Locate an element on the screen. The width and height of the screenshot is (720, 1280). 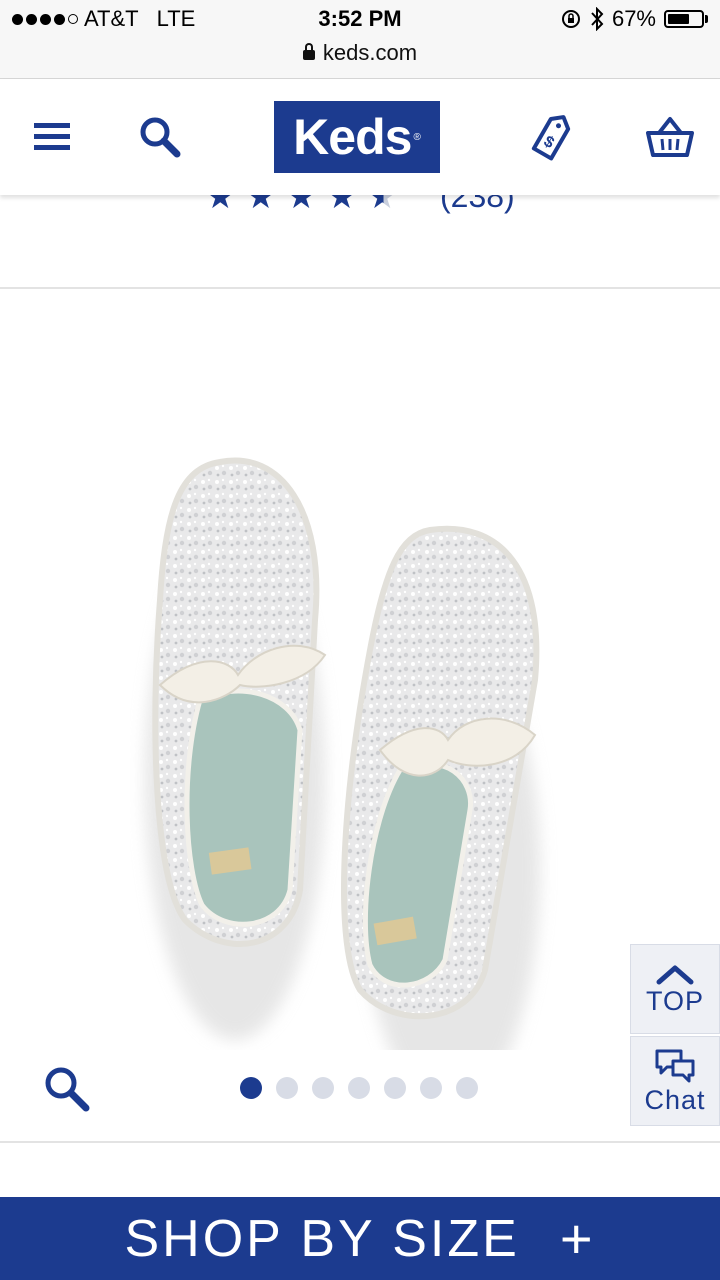
top-label: TOP is located at coordinates (674, 1000).